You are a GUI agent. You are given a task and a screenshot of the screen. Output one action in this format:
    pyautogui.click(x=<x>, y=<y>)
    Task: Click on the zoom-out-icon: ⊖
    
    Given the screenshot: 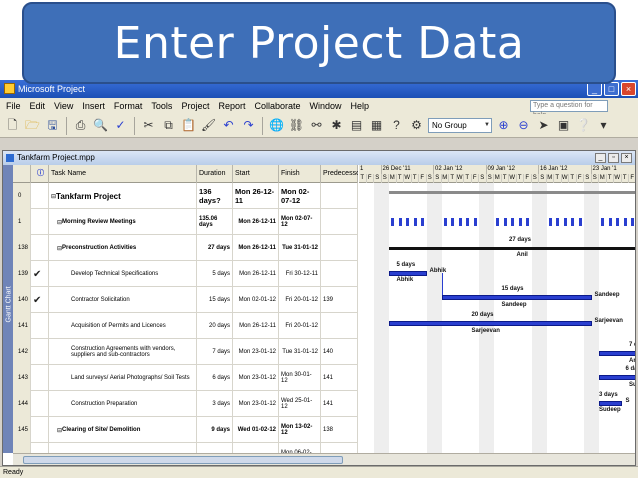 What is the action you would take?
    pyautogui.click(x=523, y=125)
    